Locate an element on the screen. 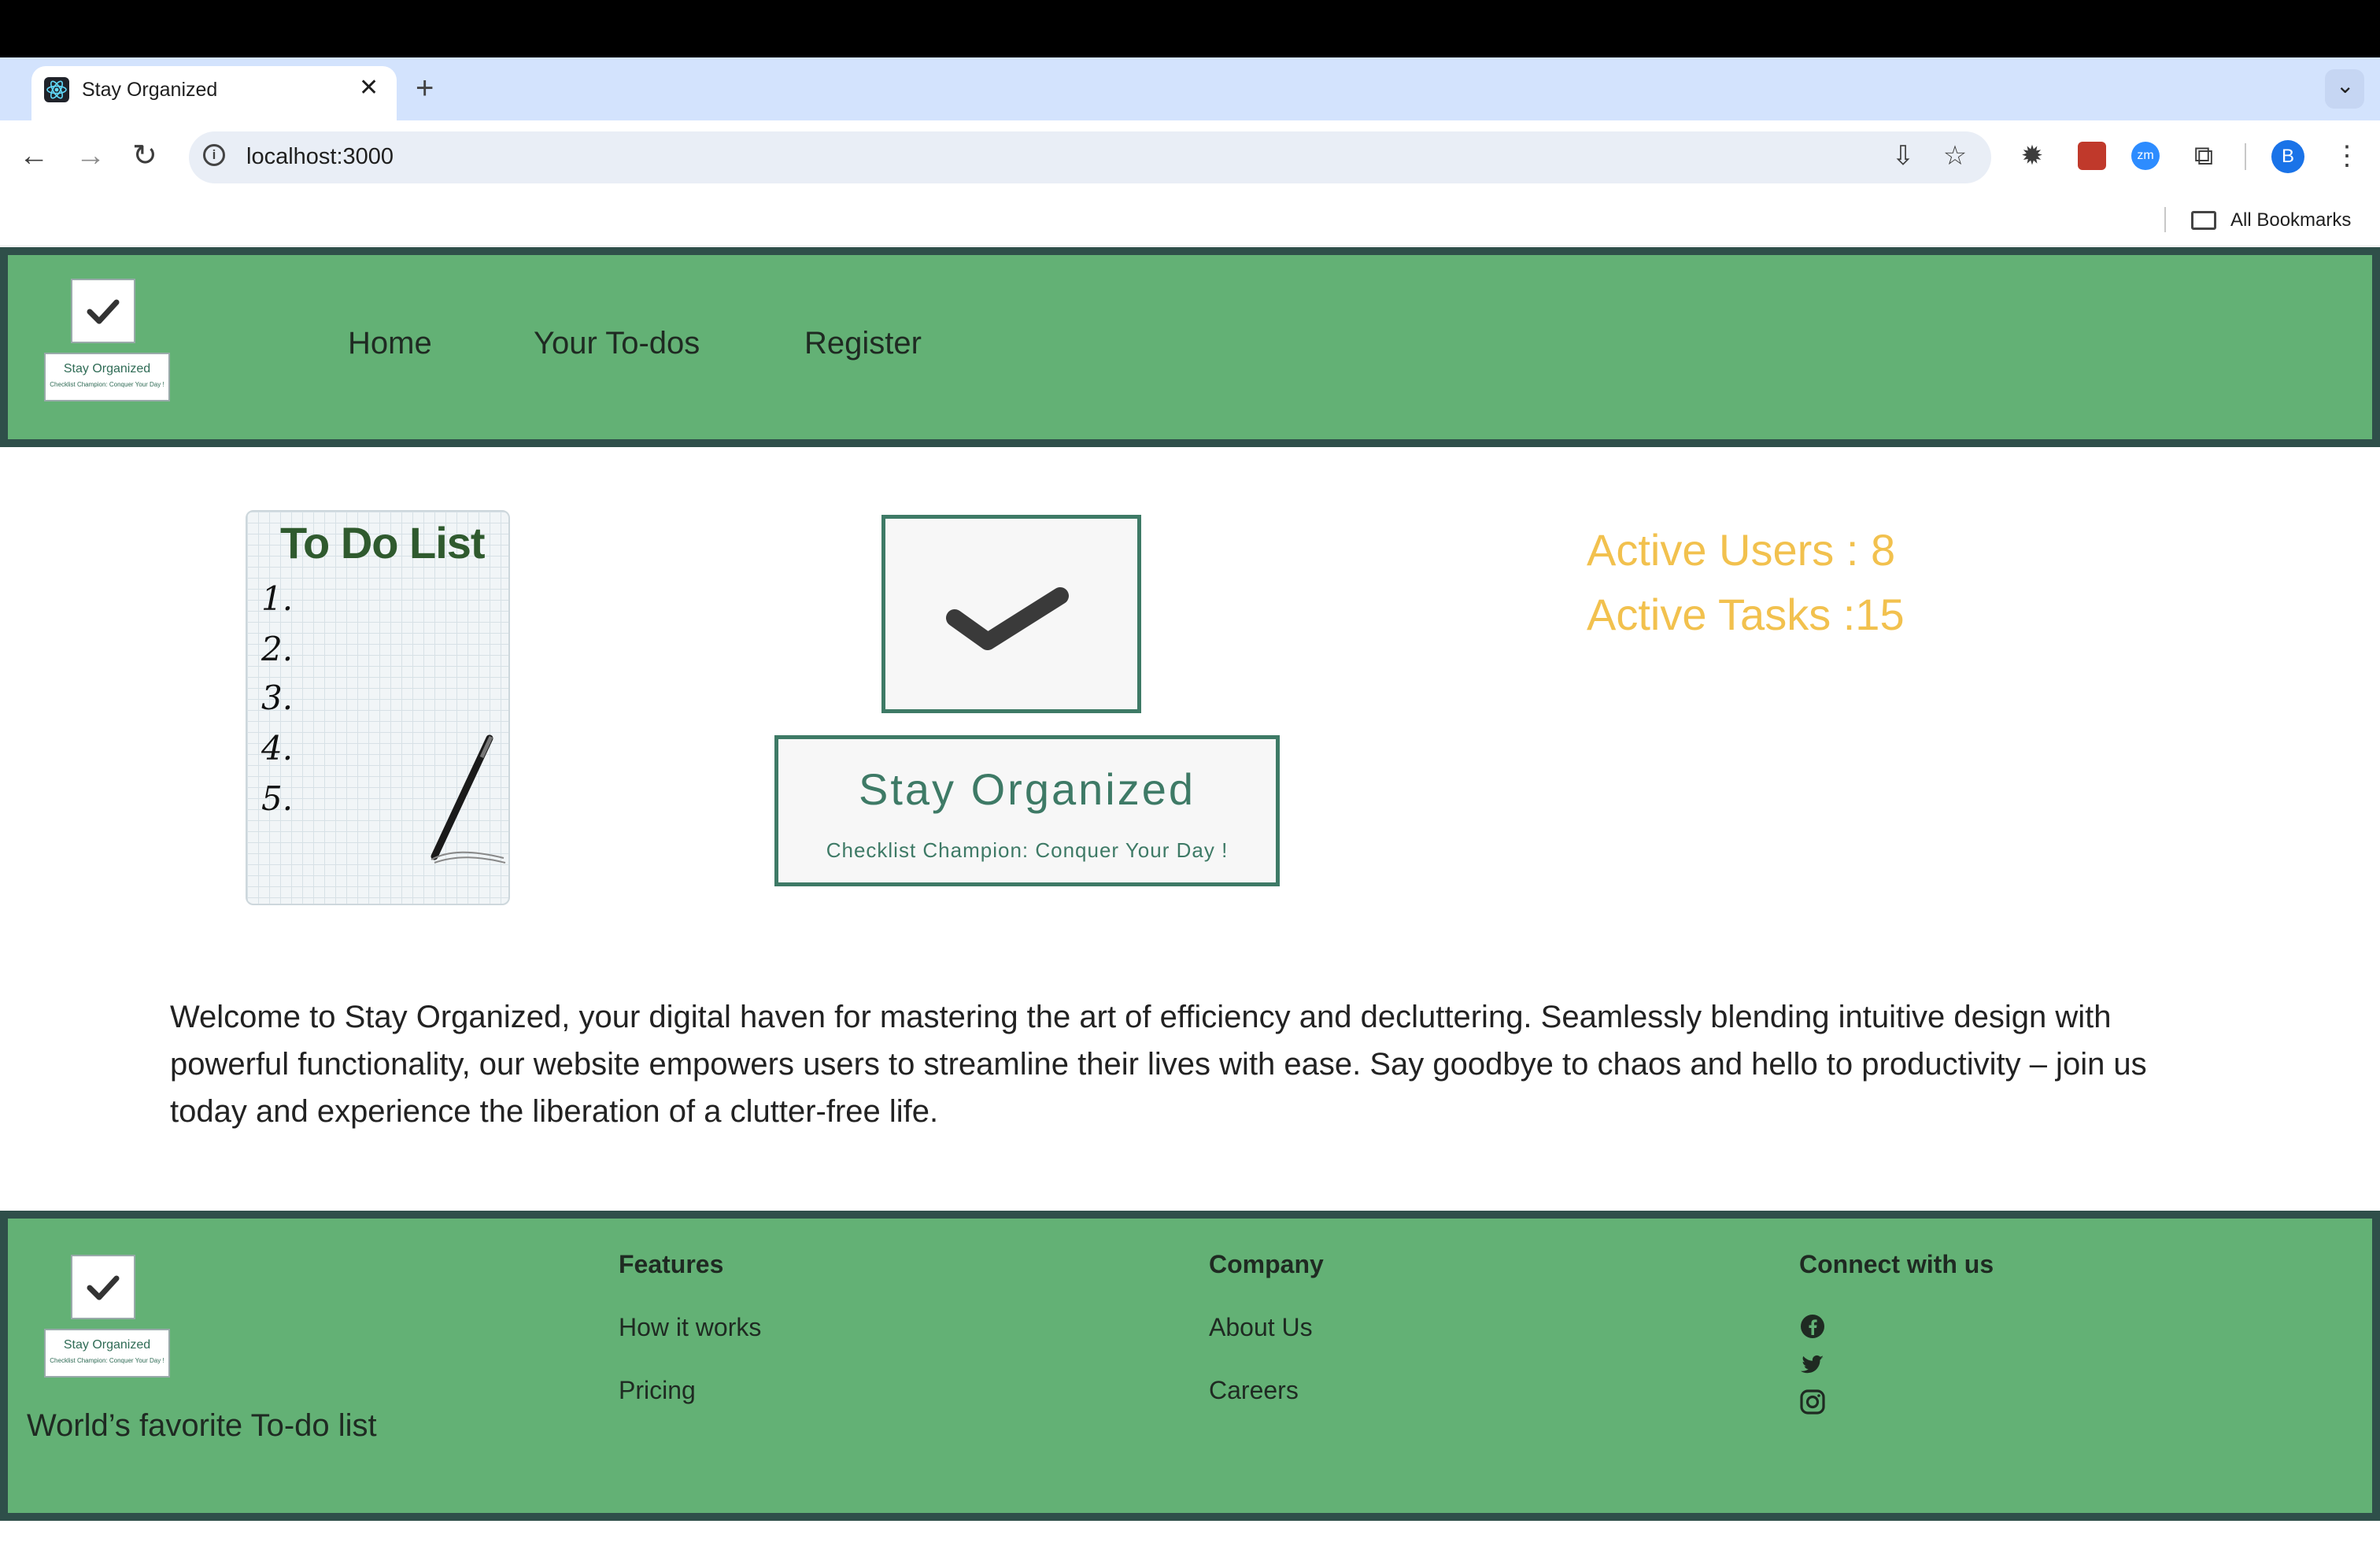 The image size is (2380, 1546). nav-home: Home is located at coordinates (390, 343).